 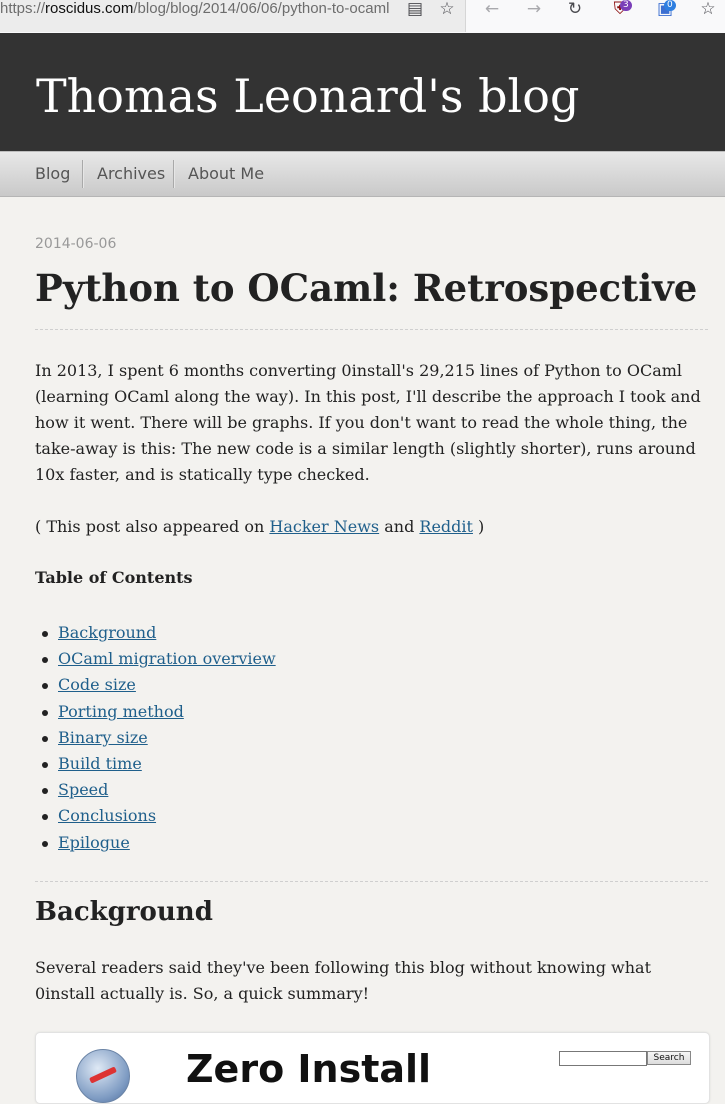 What do you see at coordinates (103, 737) in the screenshot?
I see `toc-link-binary-size: Binary size` at bounding box center [103, 737].